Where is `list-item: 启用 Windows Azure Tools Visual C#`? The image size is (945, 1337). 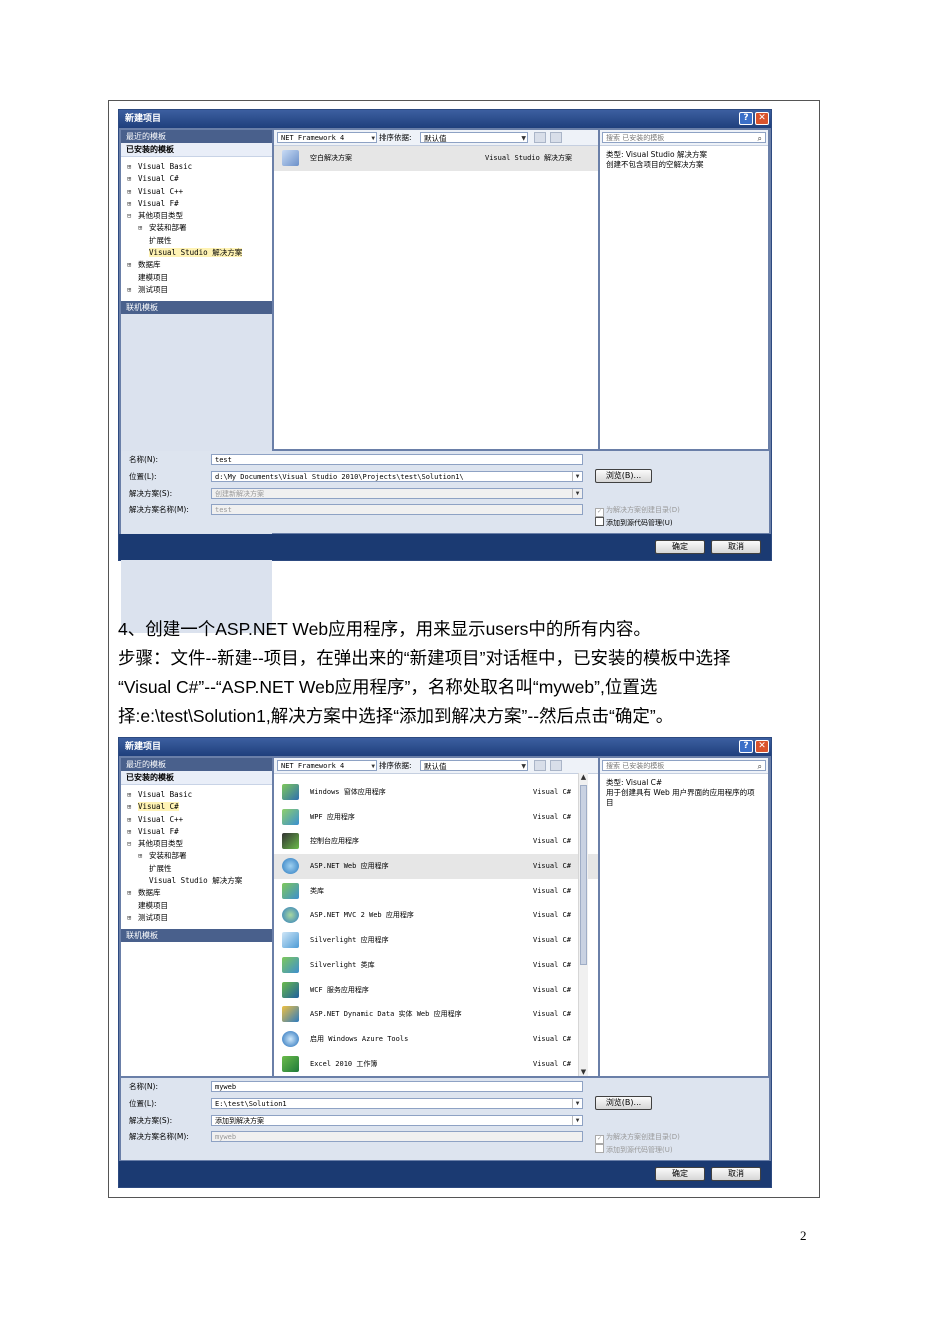
list-item: 启用 Windows Azure Tools Visual C# is located at coordinates (436, 1039).